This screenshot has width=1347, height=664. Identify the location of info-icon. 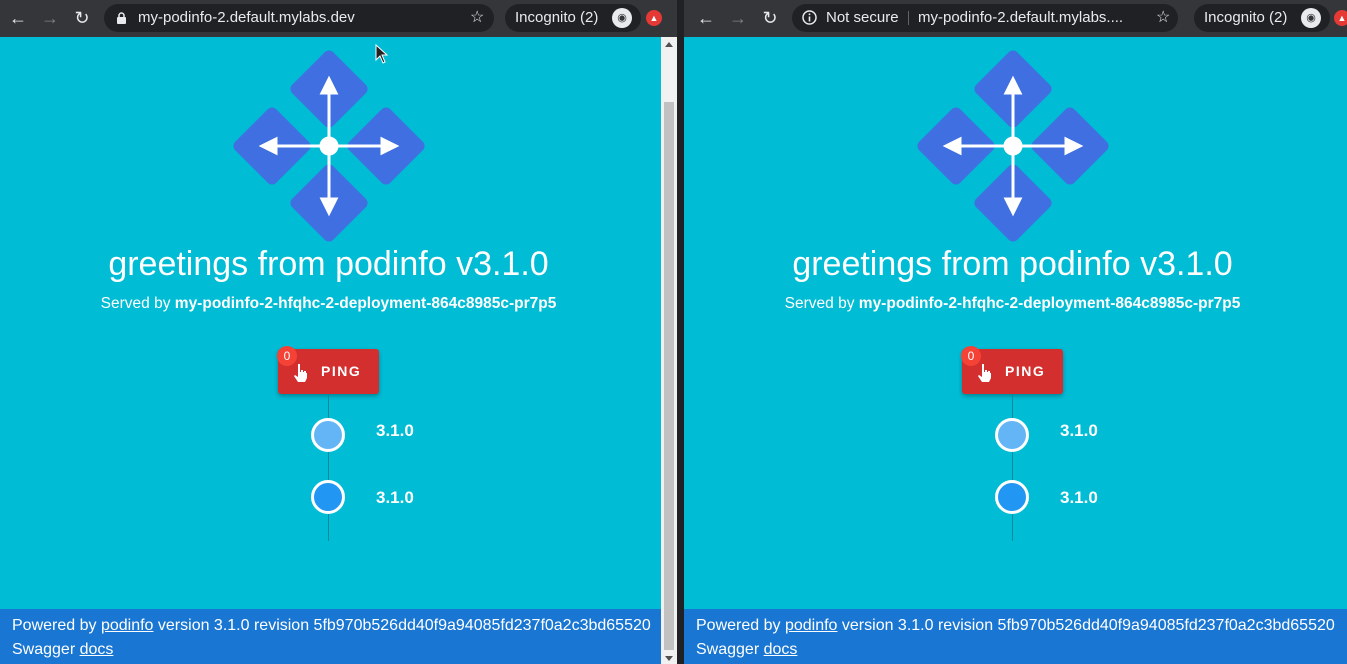
(809, 18).